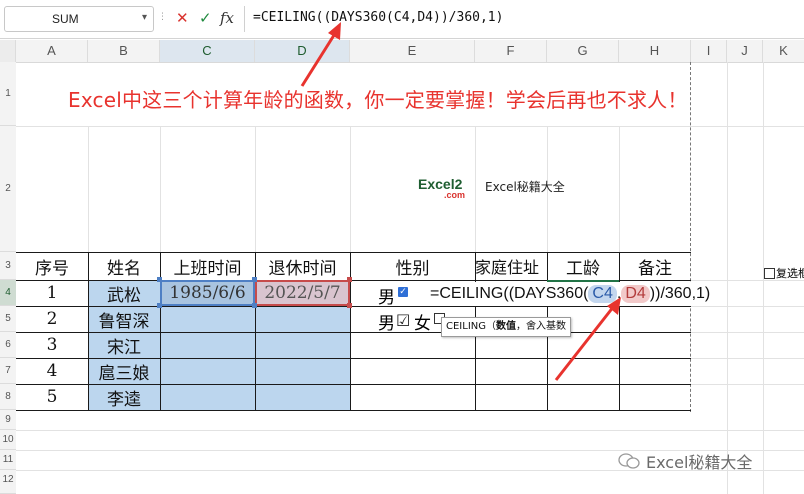 The width and height of the screenshot is (804, 494). I want to click on watermark: Excel秘籍大全, so click(685, 461).